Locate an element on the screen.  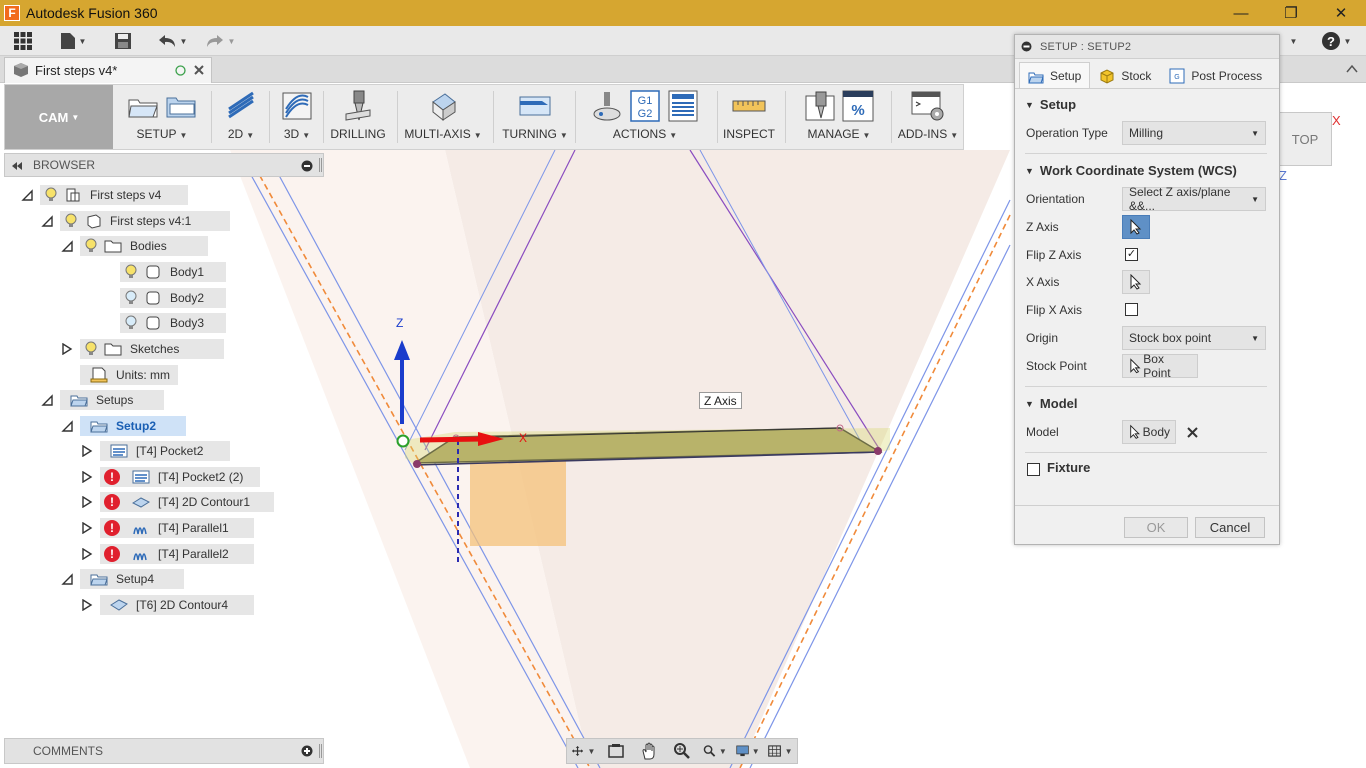
toolbar-group-inspect: INSPECT is located at coordinates (749, 117).